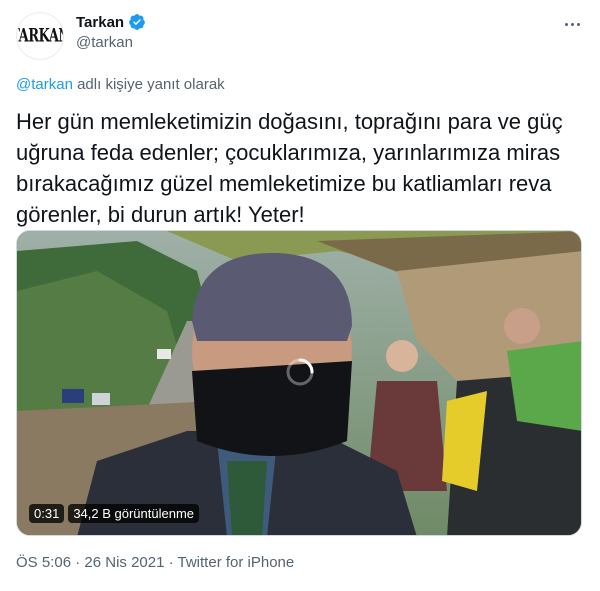 The width and height of the screenshot is (600, 591). I want to click on reply-suffix: adlı kişiye yanıt olarak, so click(148, 84).